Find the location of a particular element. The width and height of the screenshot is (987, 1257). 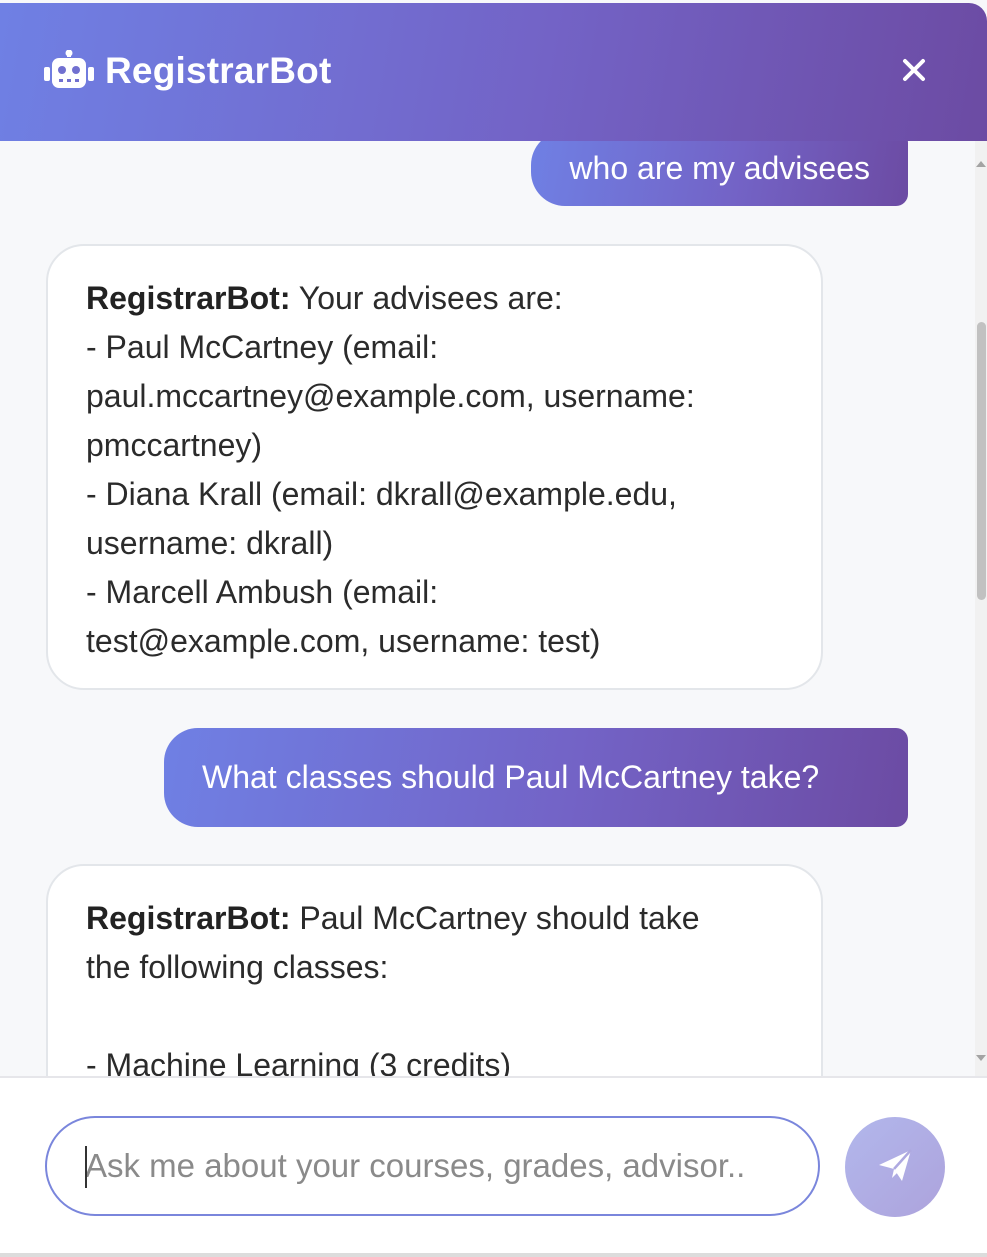

robot-icon is located at coordinates (69, 70).